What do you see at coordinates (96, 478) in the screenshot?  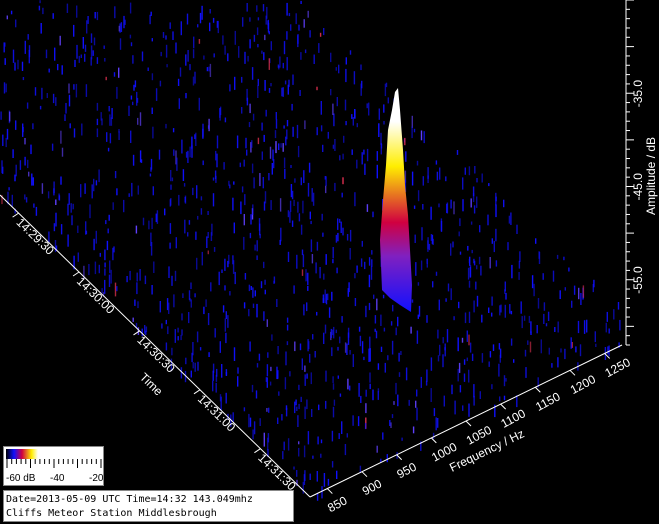 I see `legend-label-max: -20` at bounding box center [96, 478].